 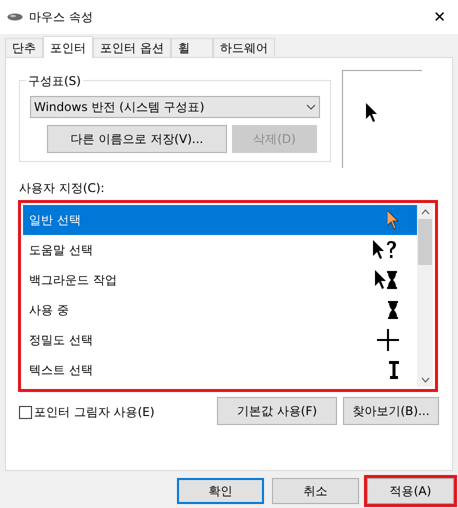 What do you see at coordinates (25, 412) in the screenshot?
I see `checkbox` at bounding box center [25, 412].